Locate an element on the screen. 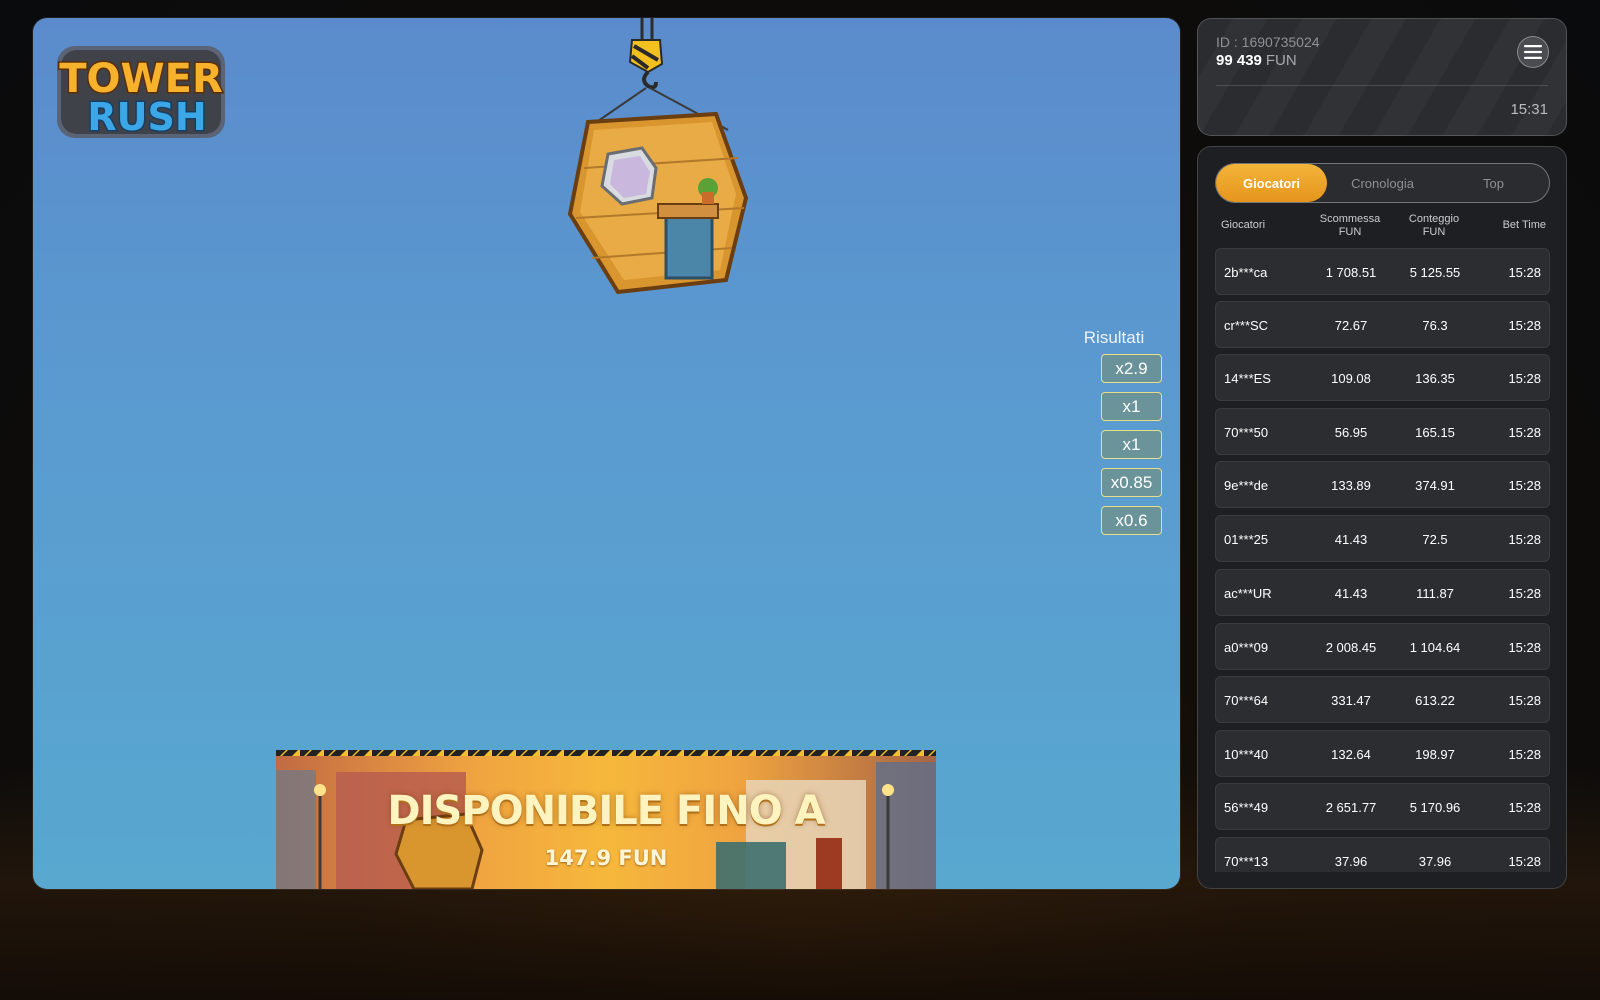 The height and width of the screenshot is (1000, 1600). player-name: 70***13 is located at coordinates (1246, 861).